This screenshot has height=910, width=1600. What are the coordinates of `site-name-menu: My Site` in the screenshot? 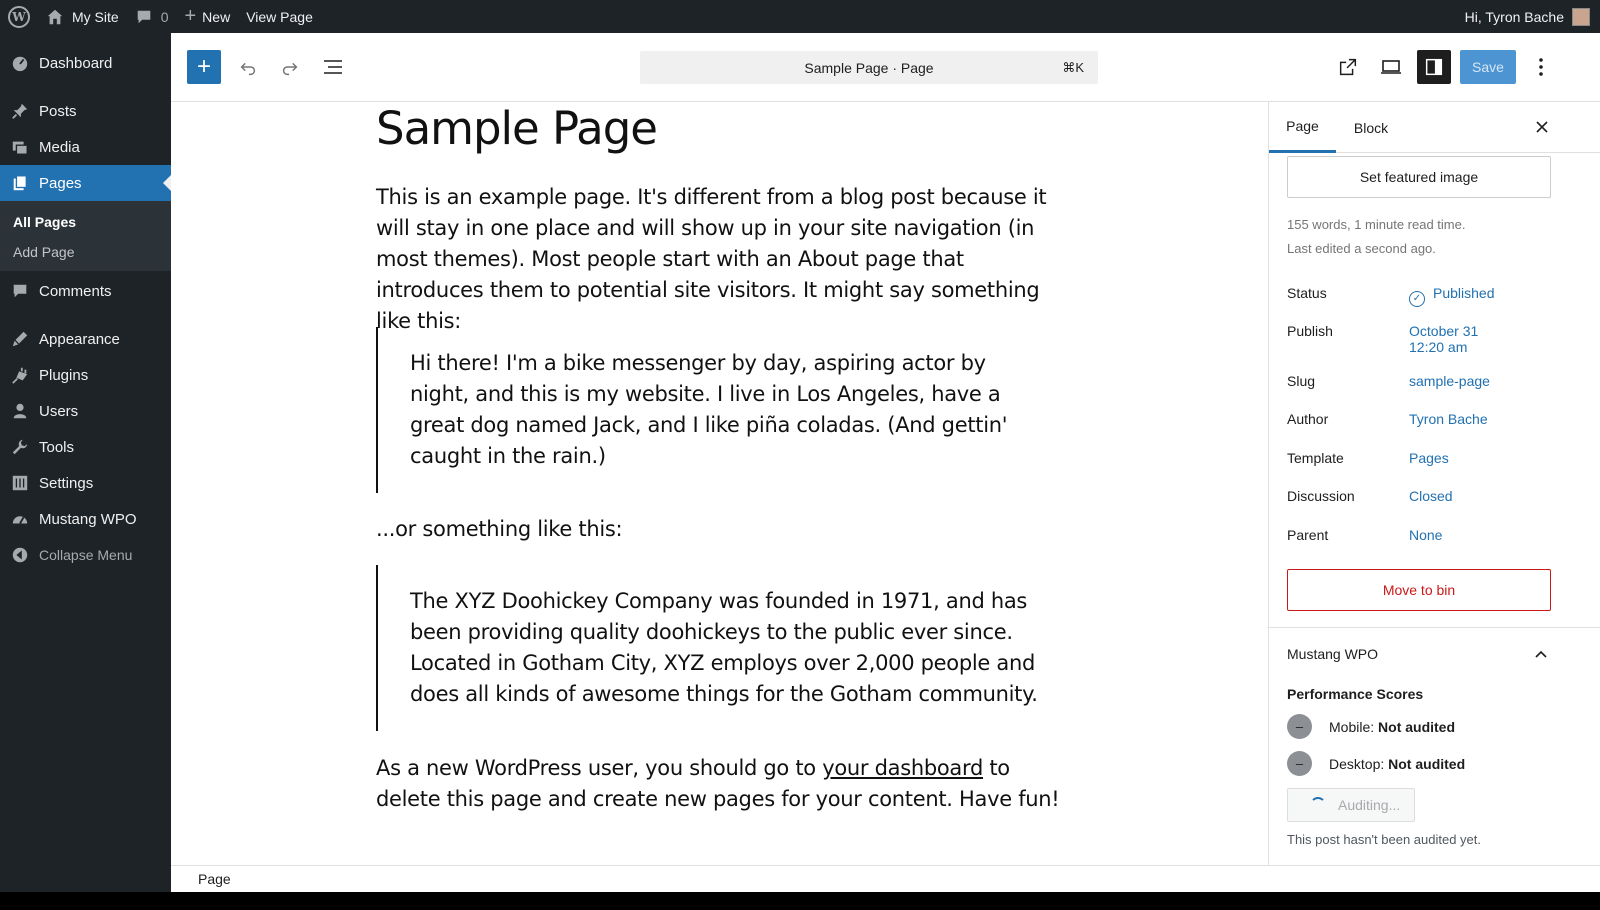 It's located at (82, 16).